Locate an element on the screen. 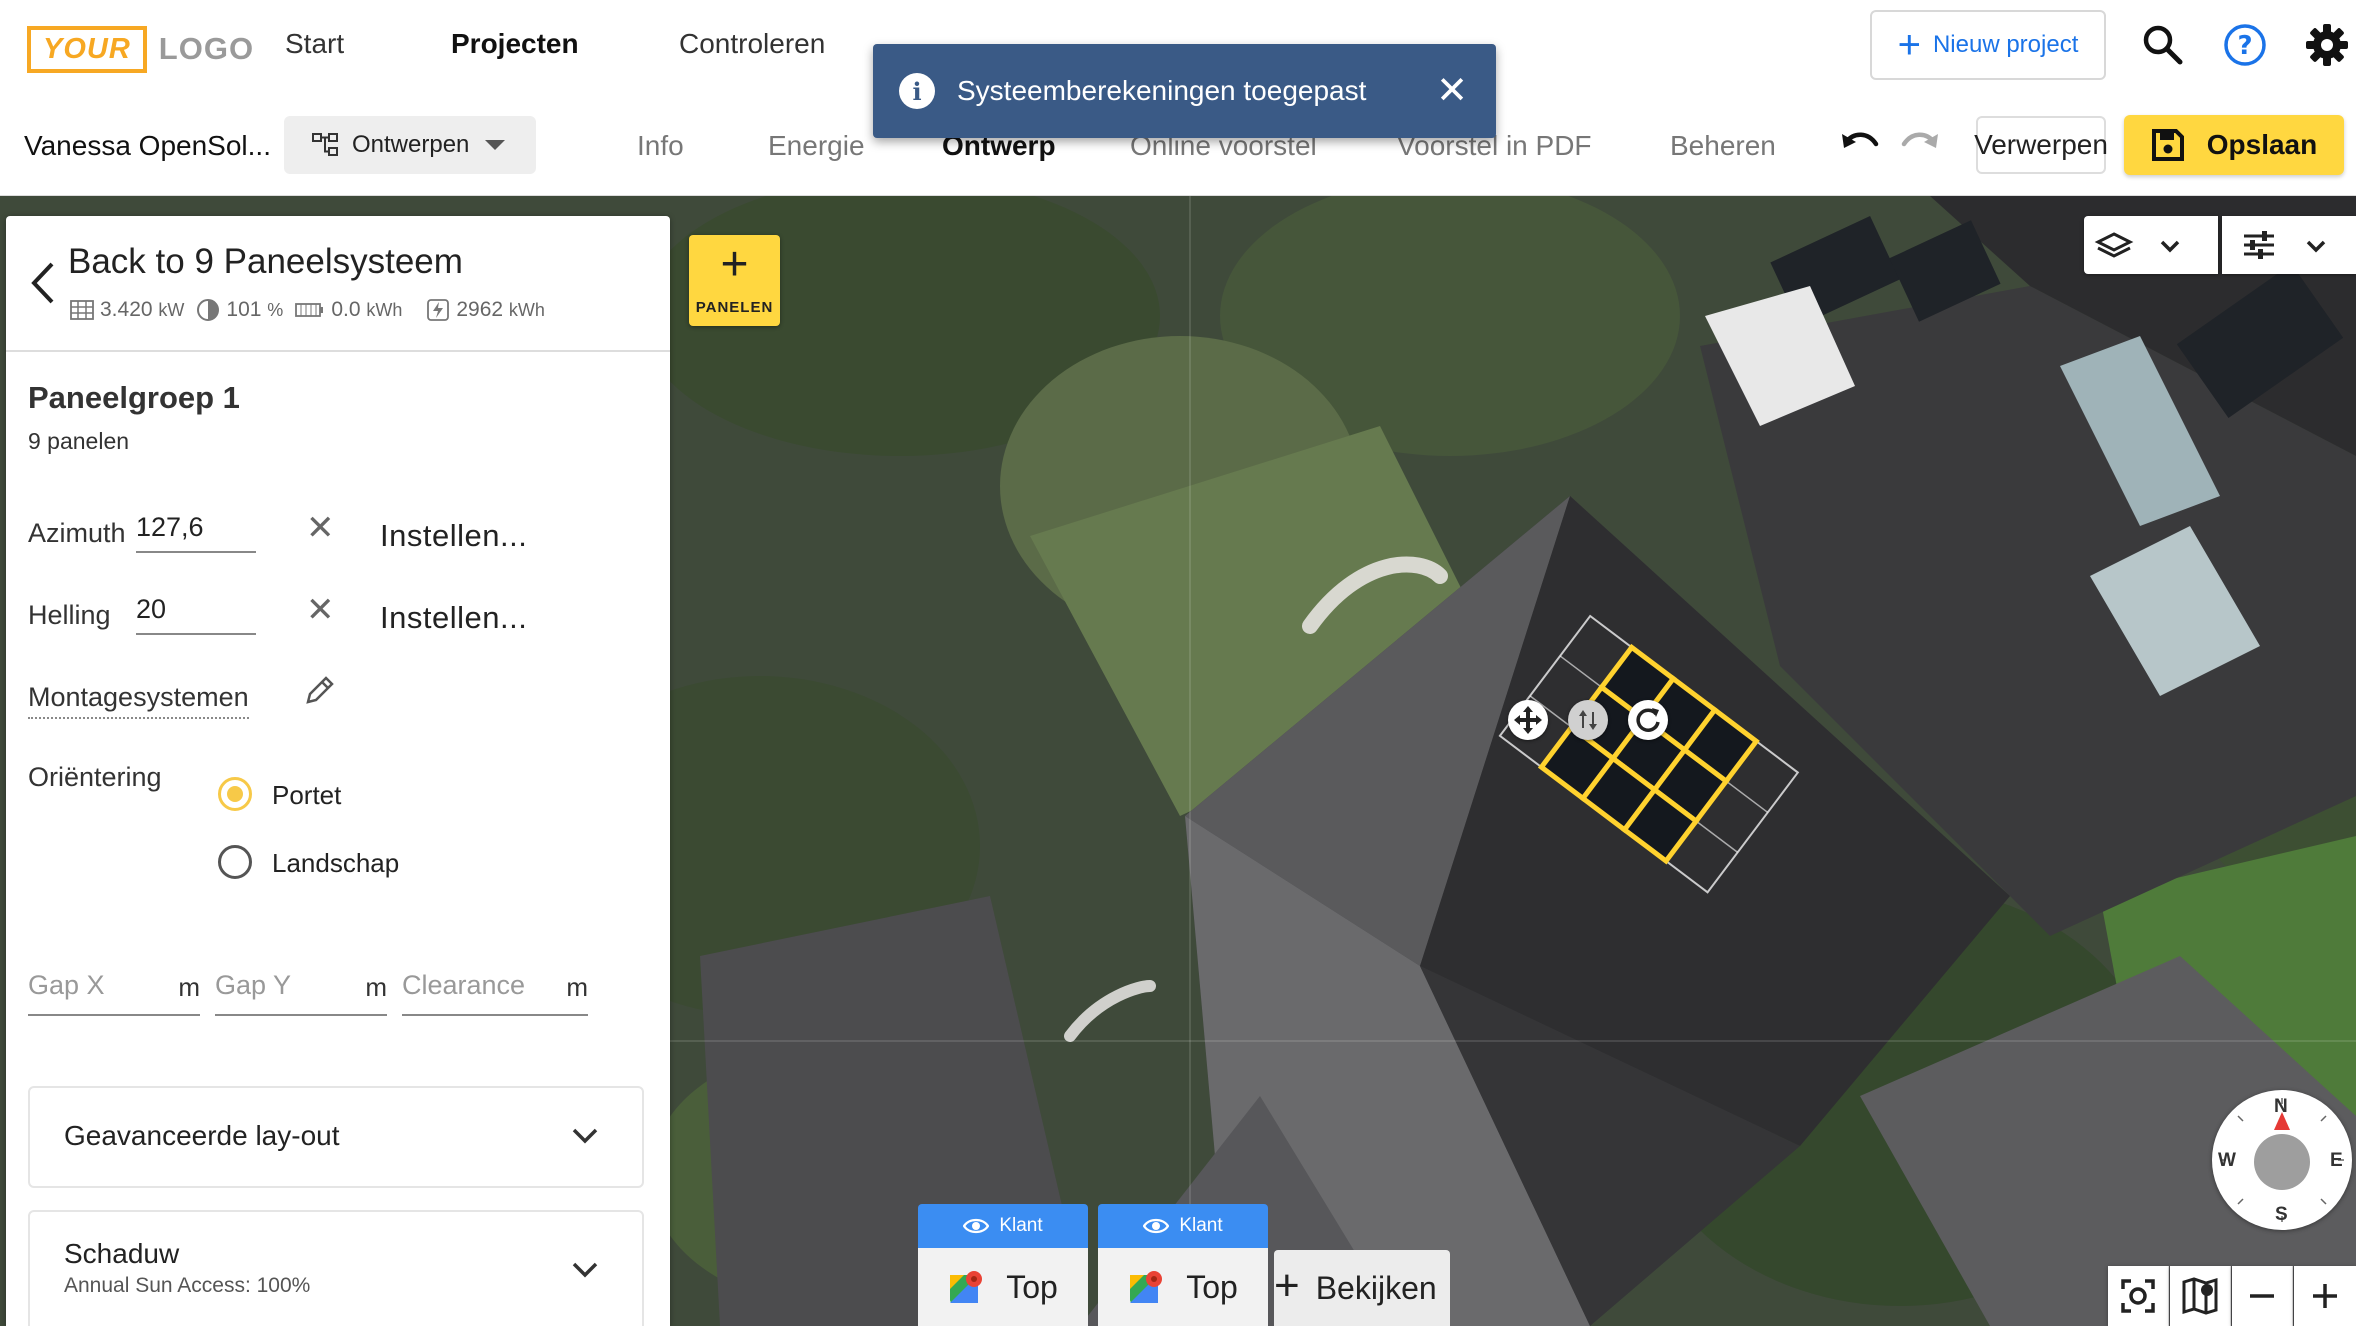 The image size is (2356, 1326). compass-north: N is located at coordinates (2281, 1106).